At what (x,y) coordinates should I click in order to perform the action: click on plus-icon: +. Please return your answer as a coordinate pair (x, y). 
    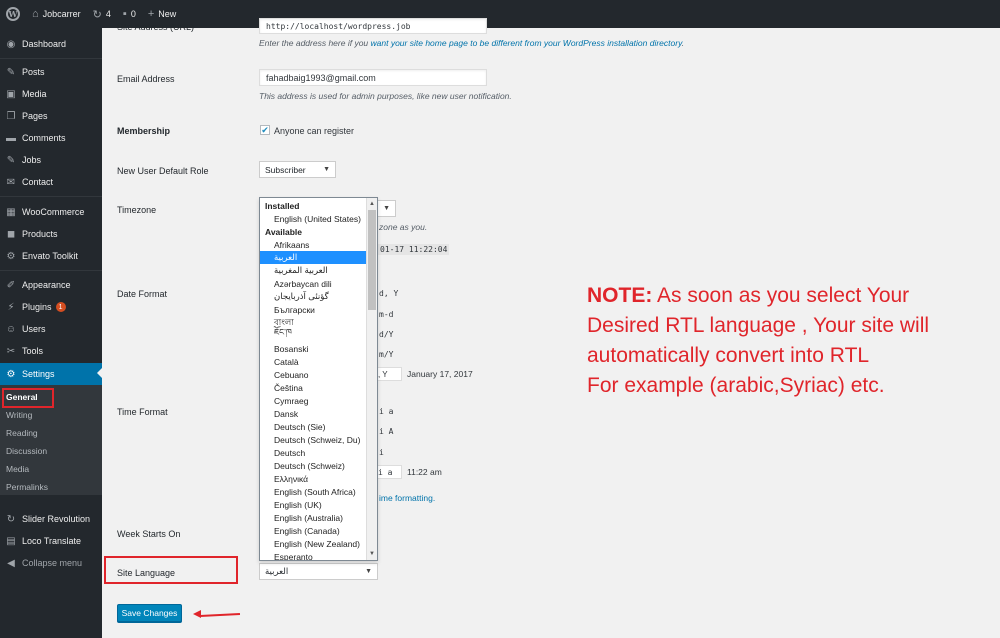
    Looking at the image, I should click on (151, 14).